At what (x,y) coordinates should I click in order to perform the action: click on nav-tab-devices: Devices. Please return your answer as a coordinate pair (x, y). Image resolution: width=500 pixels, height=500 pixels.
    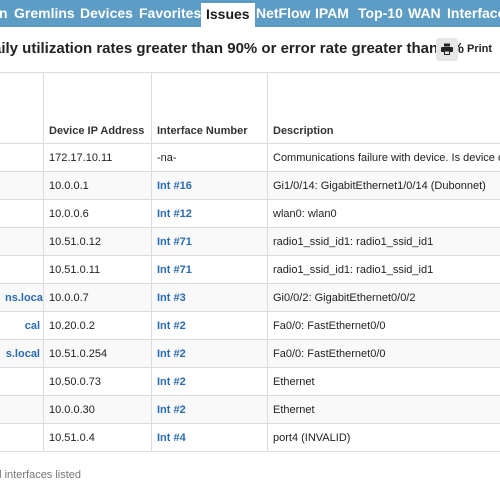
    Looking at the image, I should click on (106, 13).